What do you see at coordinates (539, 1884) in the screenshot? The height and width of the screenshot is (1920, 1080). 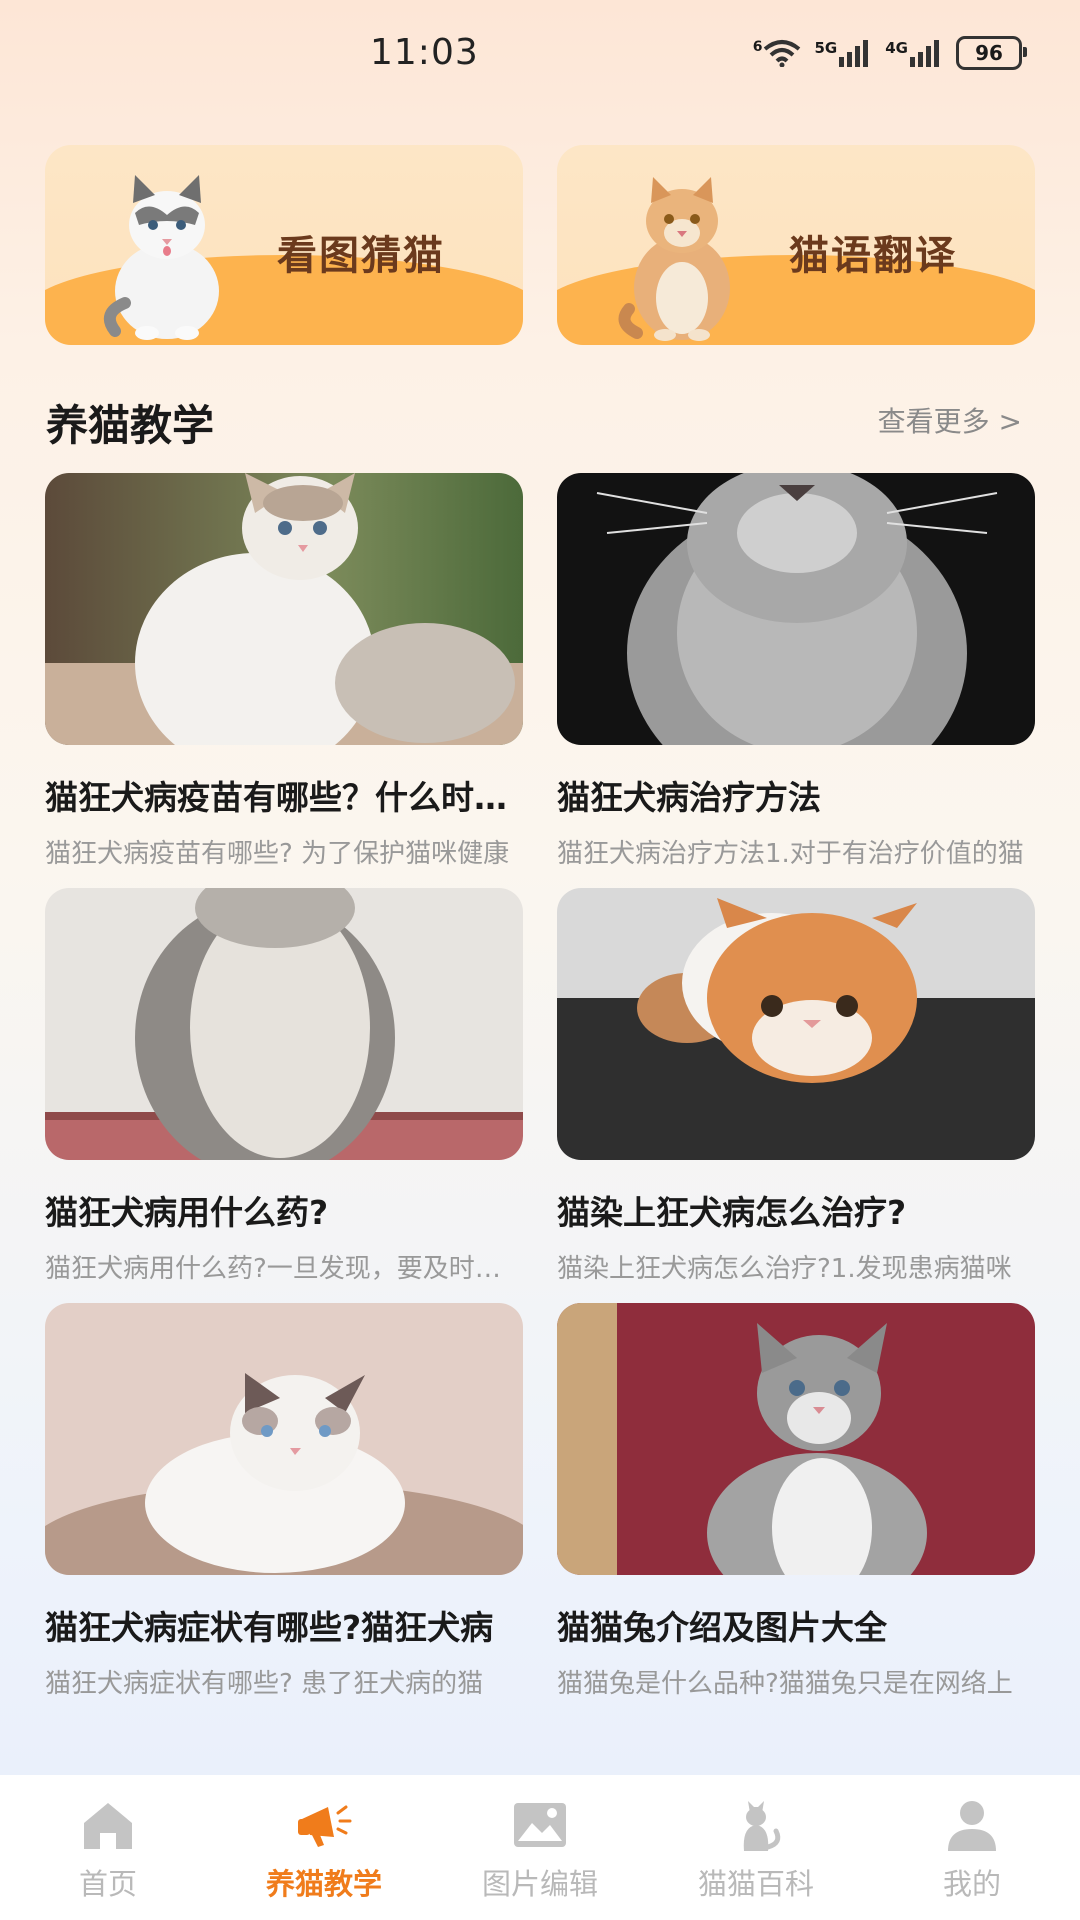 I see `tab-label: 图片编辑` at bounding box center [539, 1884].